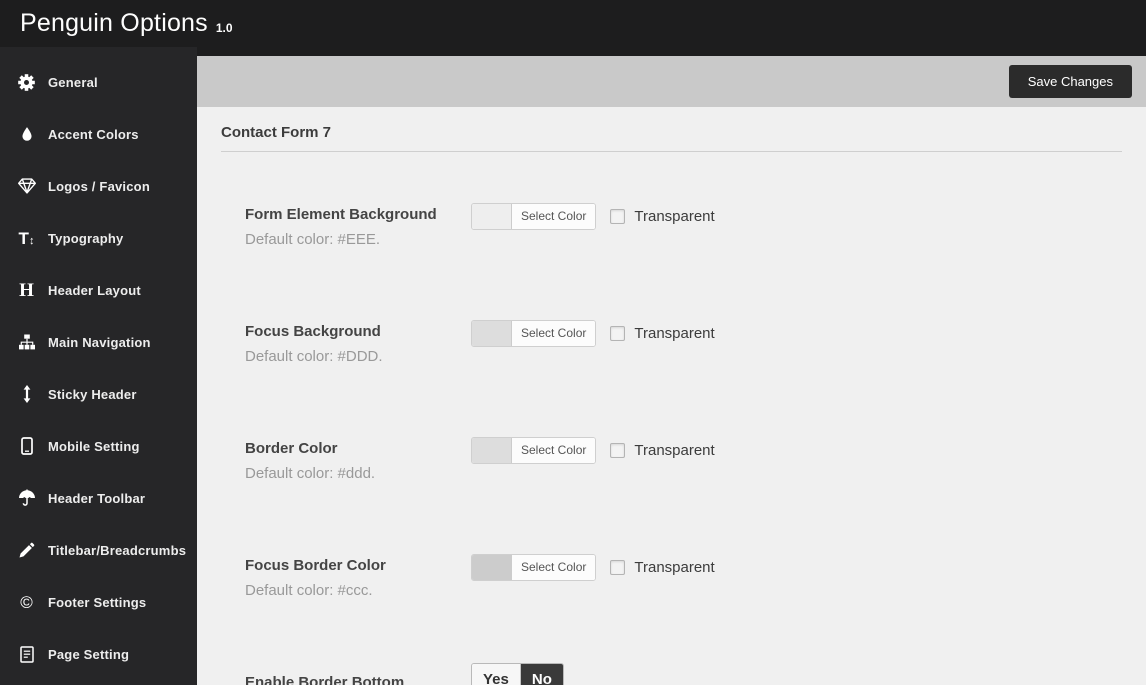 This screenshot has height=685, width=1146. I want to click on sidebar-item-label: Page Setting, so click(89, 654).